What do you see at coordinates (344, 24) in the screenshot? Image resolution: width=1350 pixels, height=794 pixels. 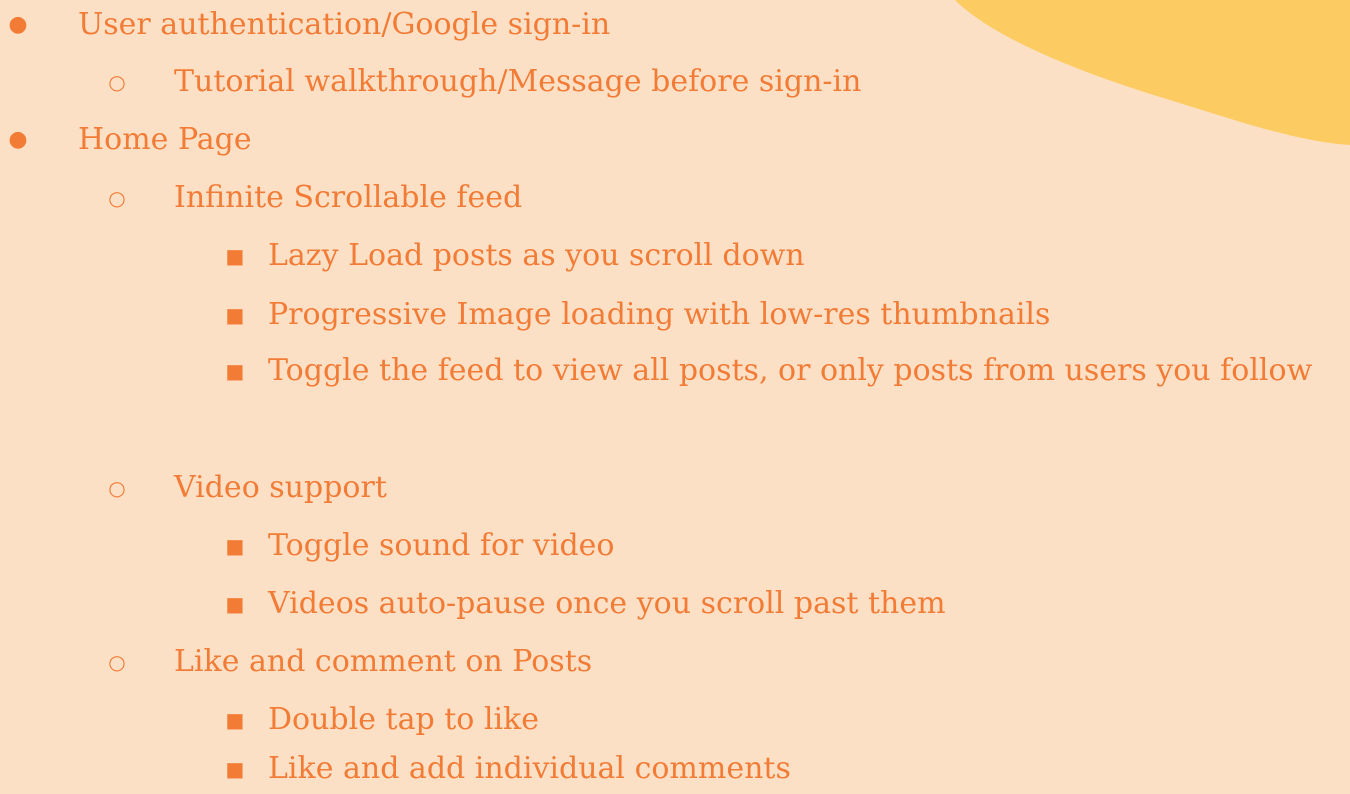 I see `list-item-text: User authentication/Google sign-in` at bounding box center [344, 24].